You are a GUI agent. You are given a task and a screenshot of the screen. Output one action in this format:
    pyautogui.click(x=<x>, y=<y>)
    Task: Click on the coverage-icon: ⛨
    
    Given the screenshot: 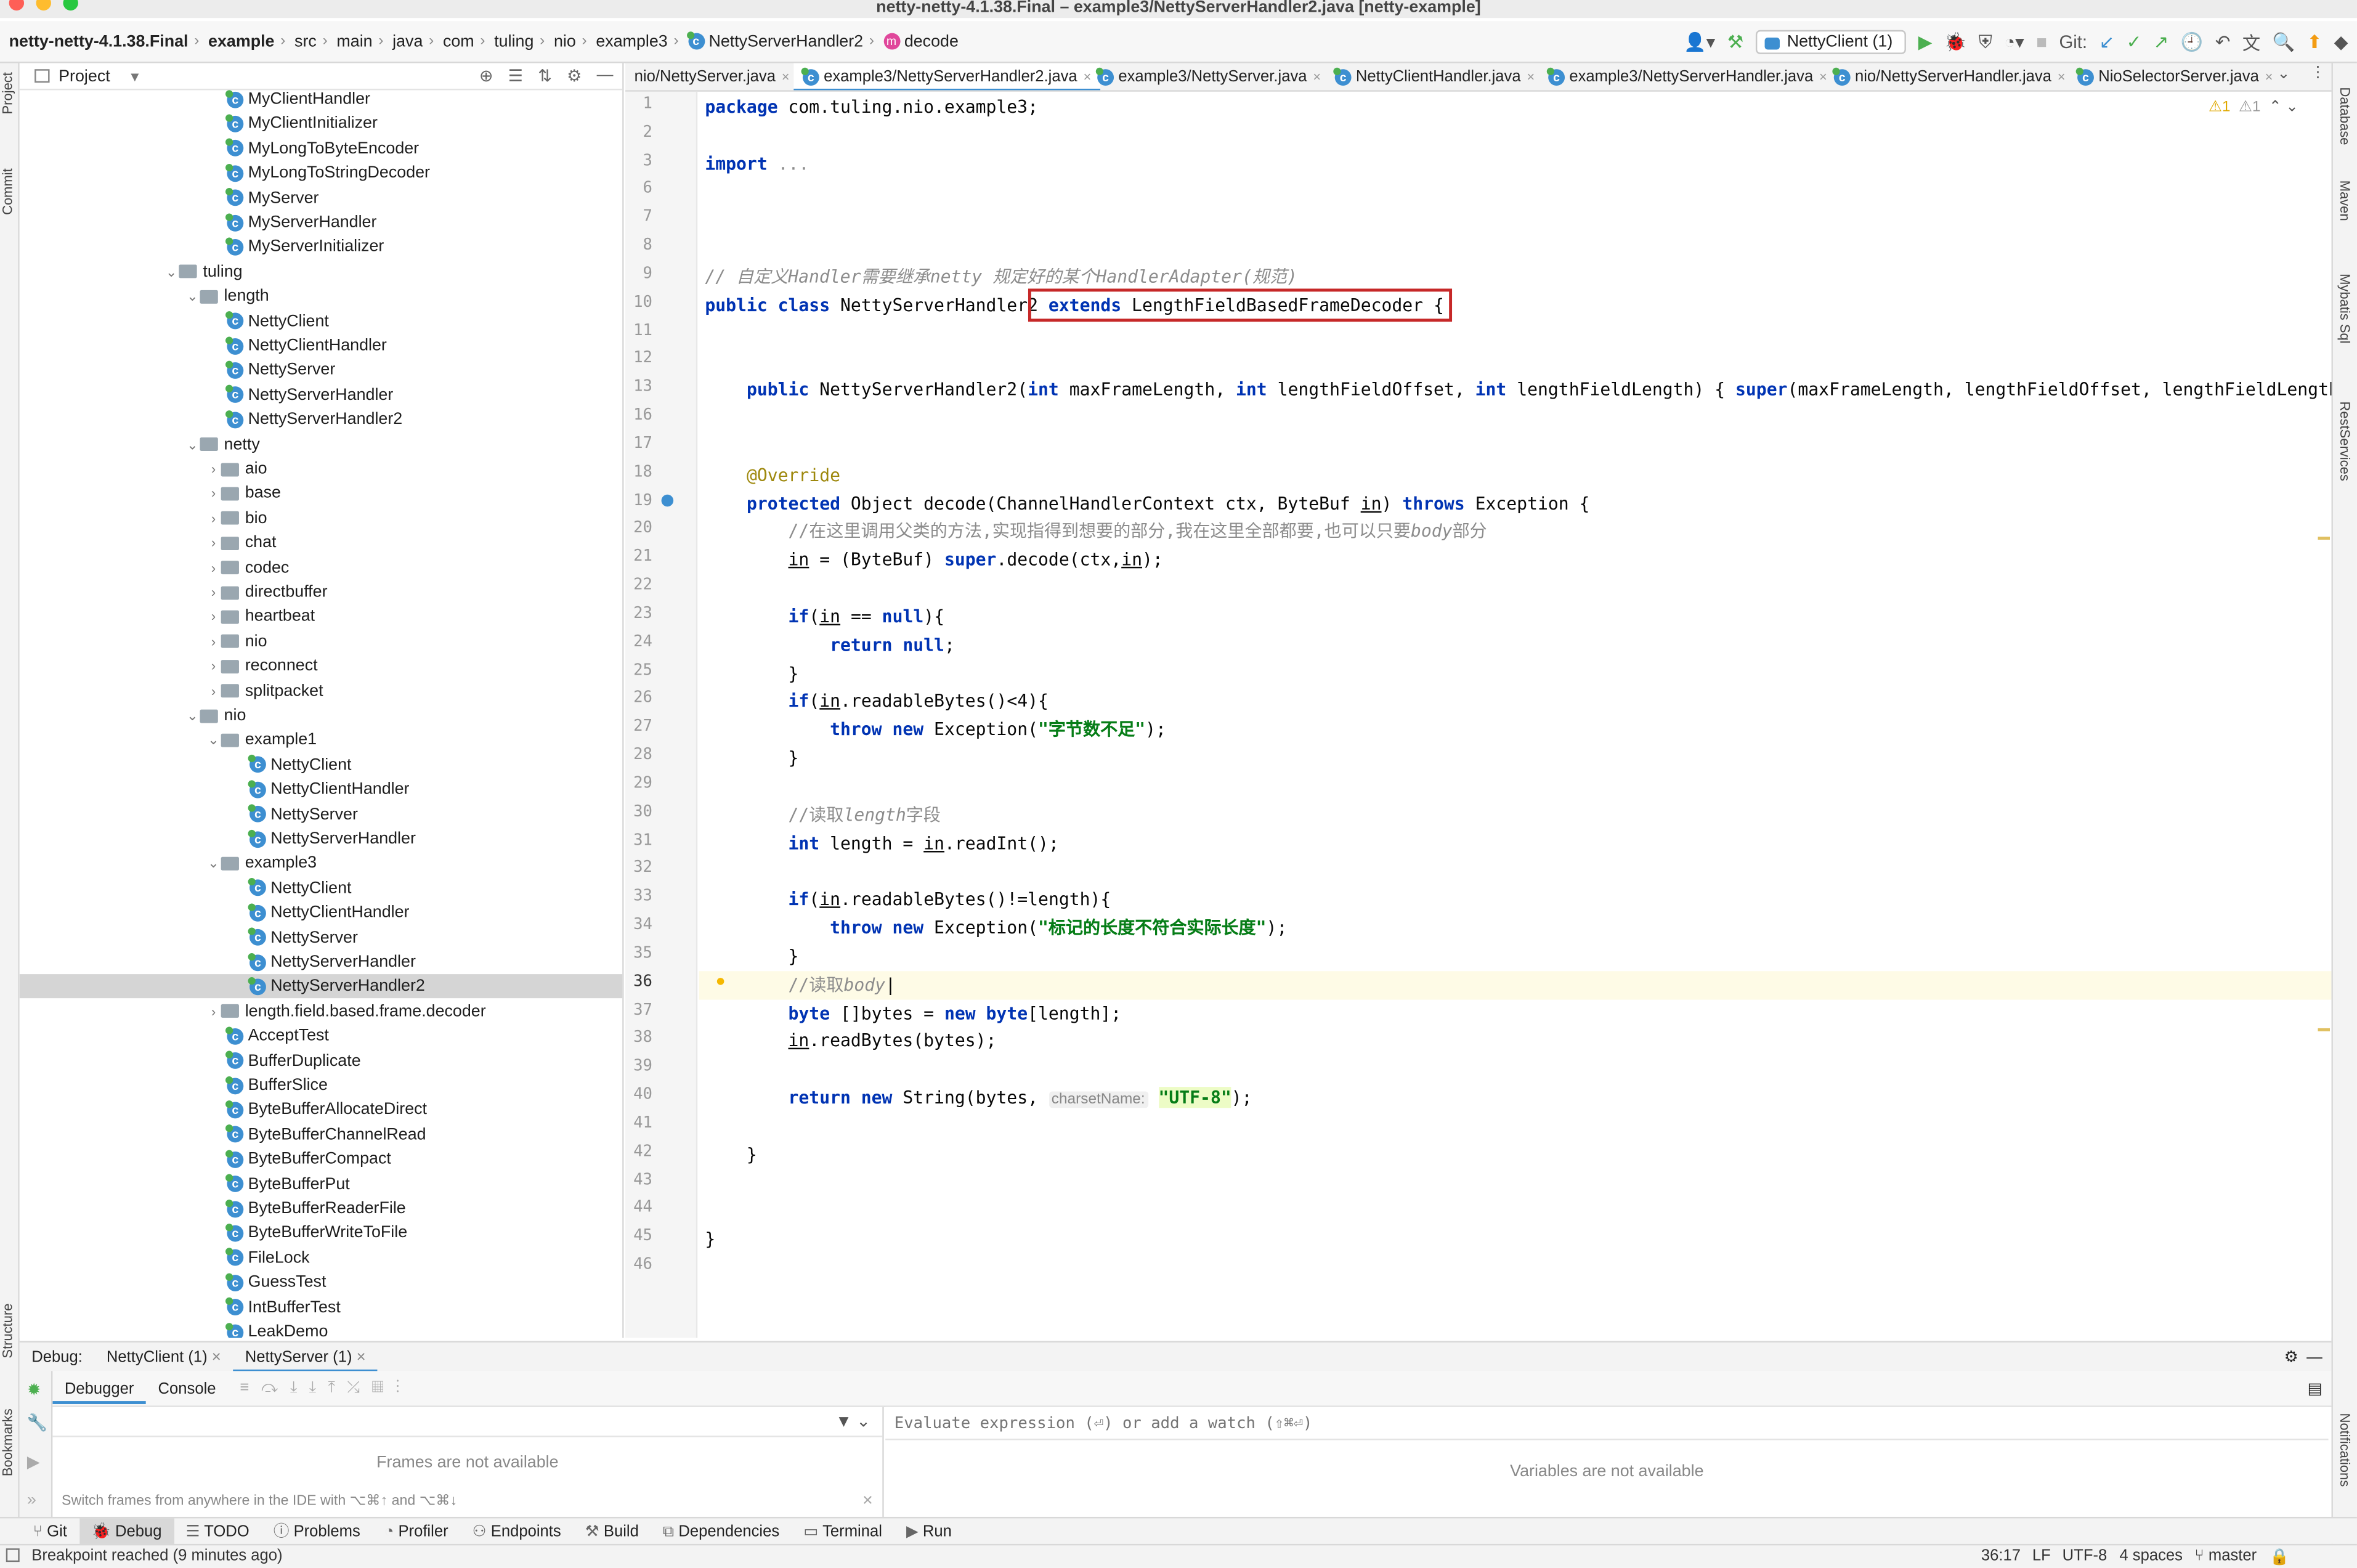 What is the action you would take?
    pyautogui.click(x=1985, y=42)
    